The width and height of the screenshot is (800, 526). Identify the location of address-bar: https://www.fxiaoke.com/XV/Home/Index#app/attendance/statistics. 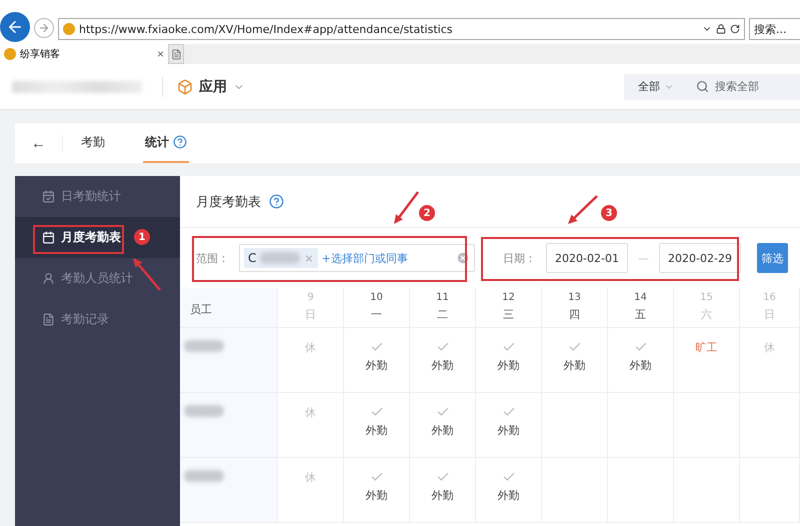
(401, 29).